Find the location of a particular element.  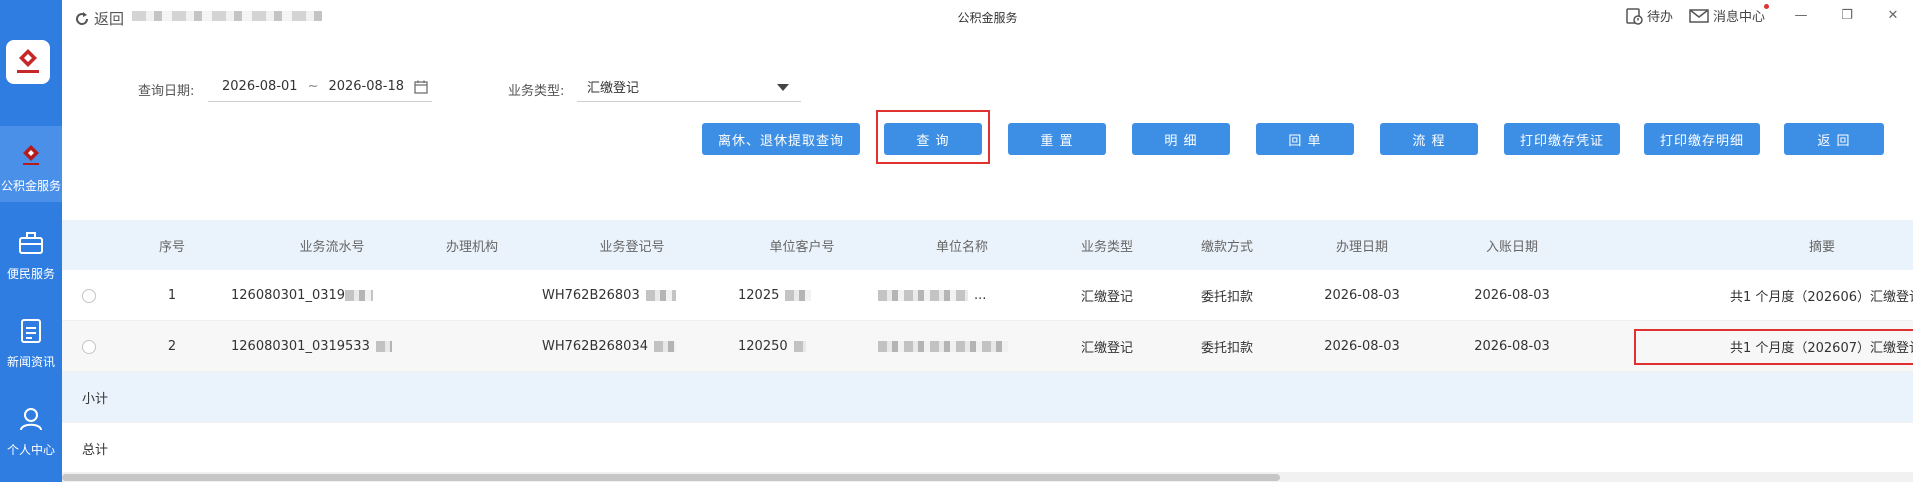

reset-button: 重 置 is located at coordinates (1057, 139).